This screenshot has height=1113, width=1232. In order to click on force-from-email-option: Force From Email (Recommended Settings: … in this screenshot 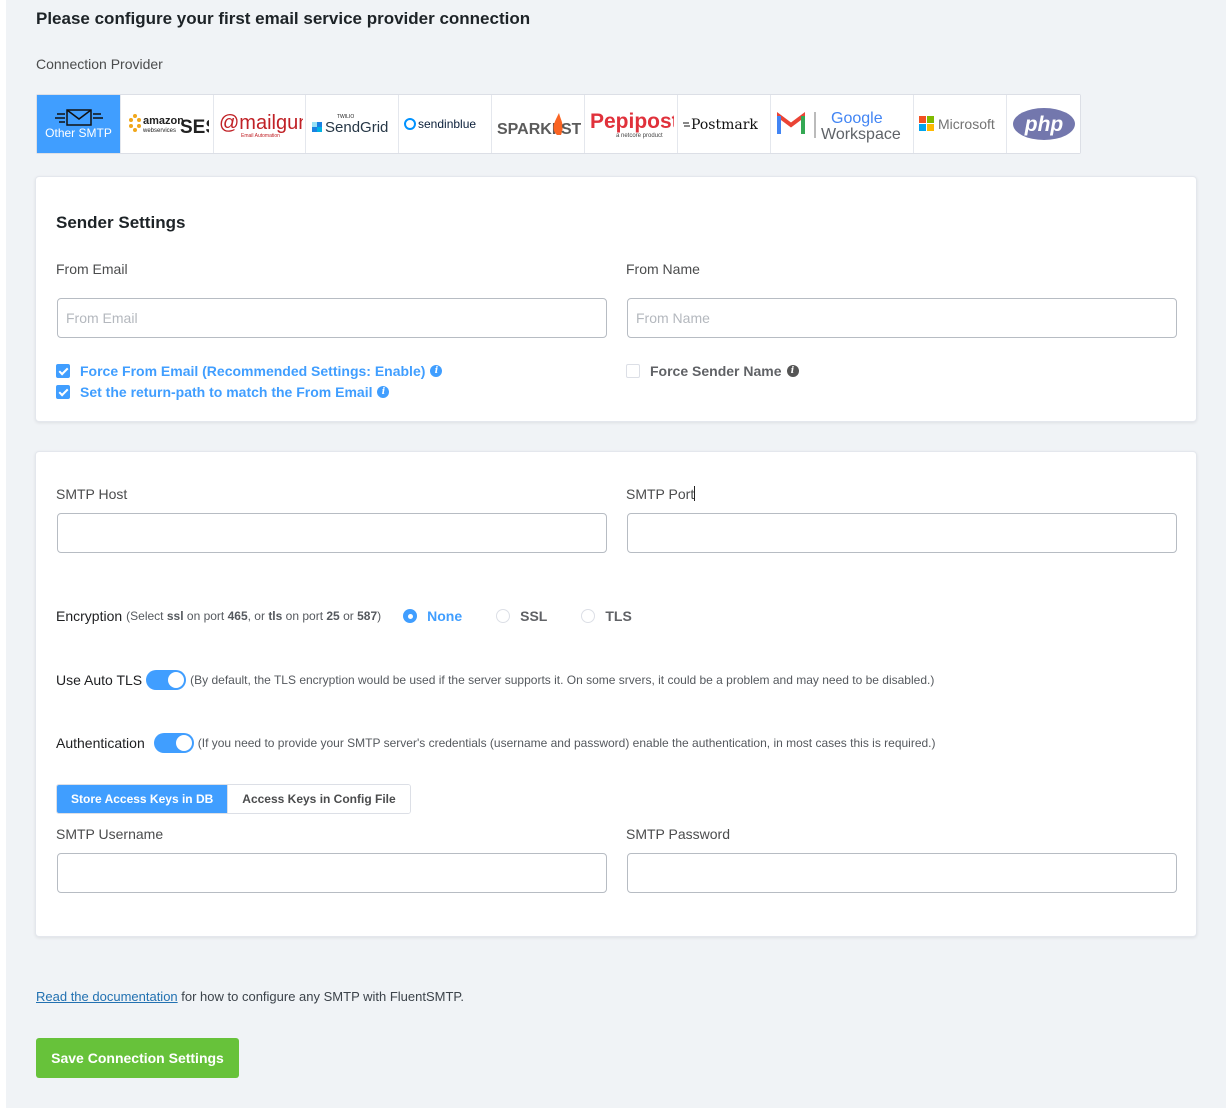, I will do `click(249, 371)`.